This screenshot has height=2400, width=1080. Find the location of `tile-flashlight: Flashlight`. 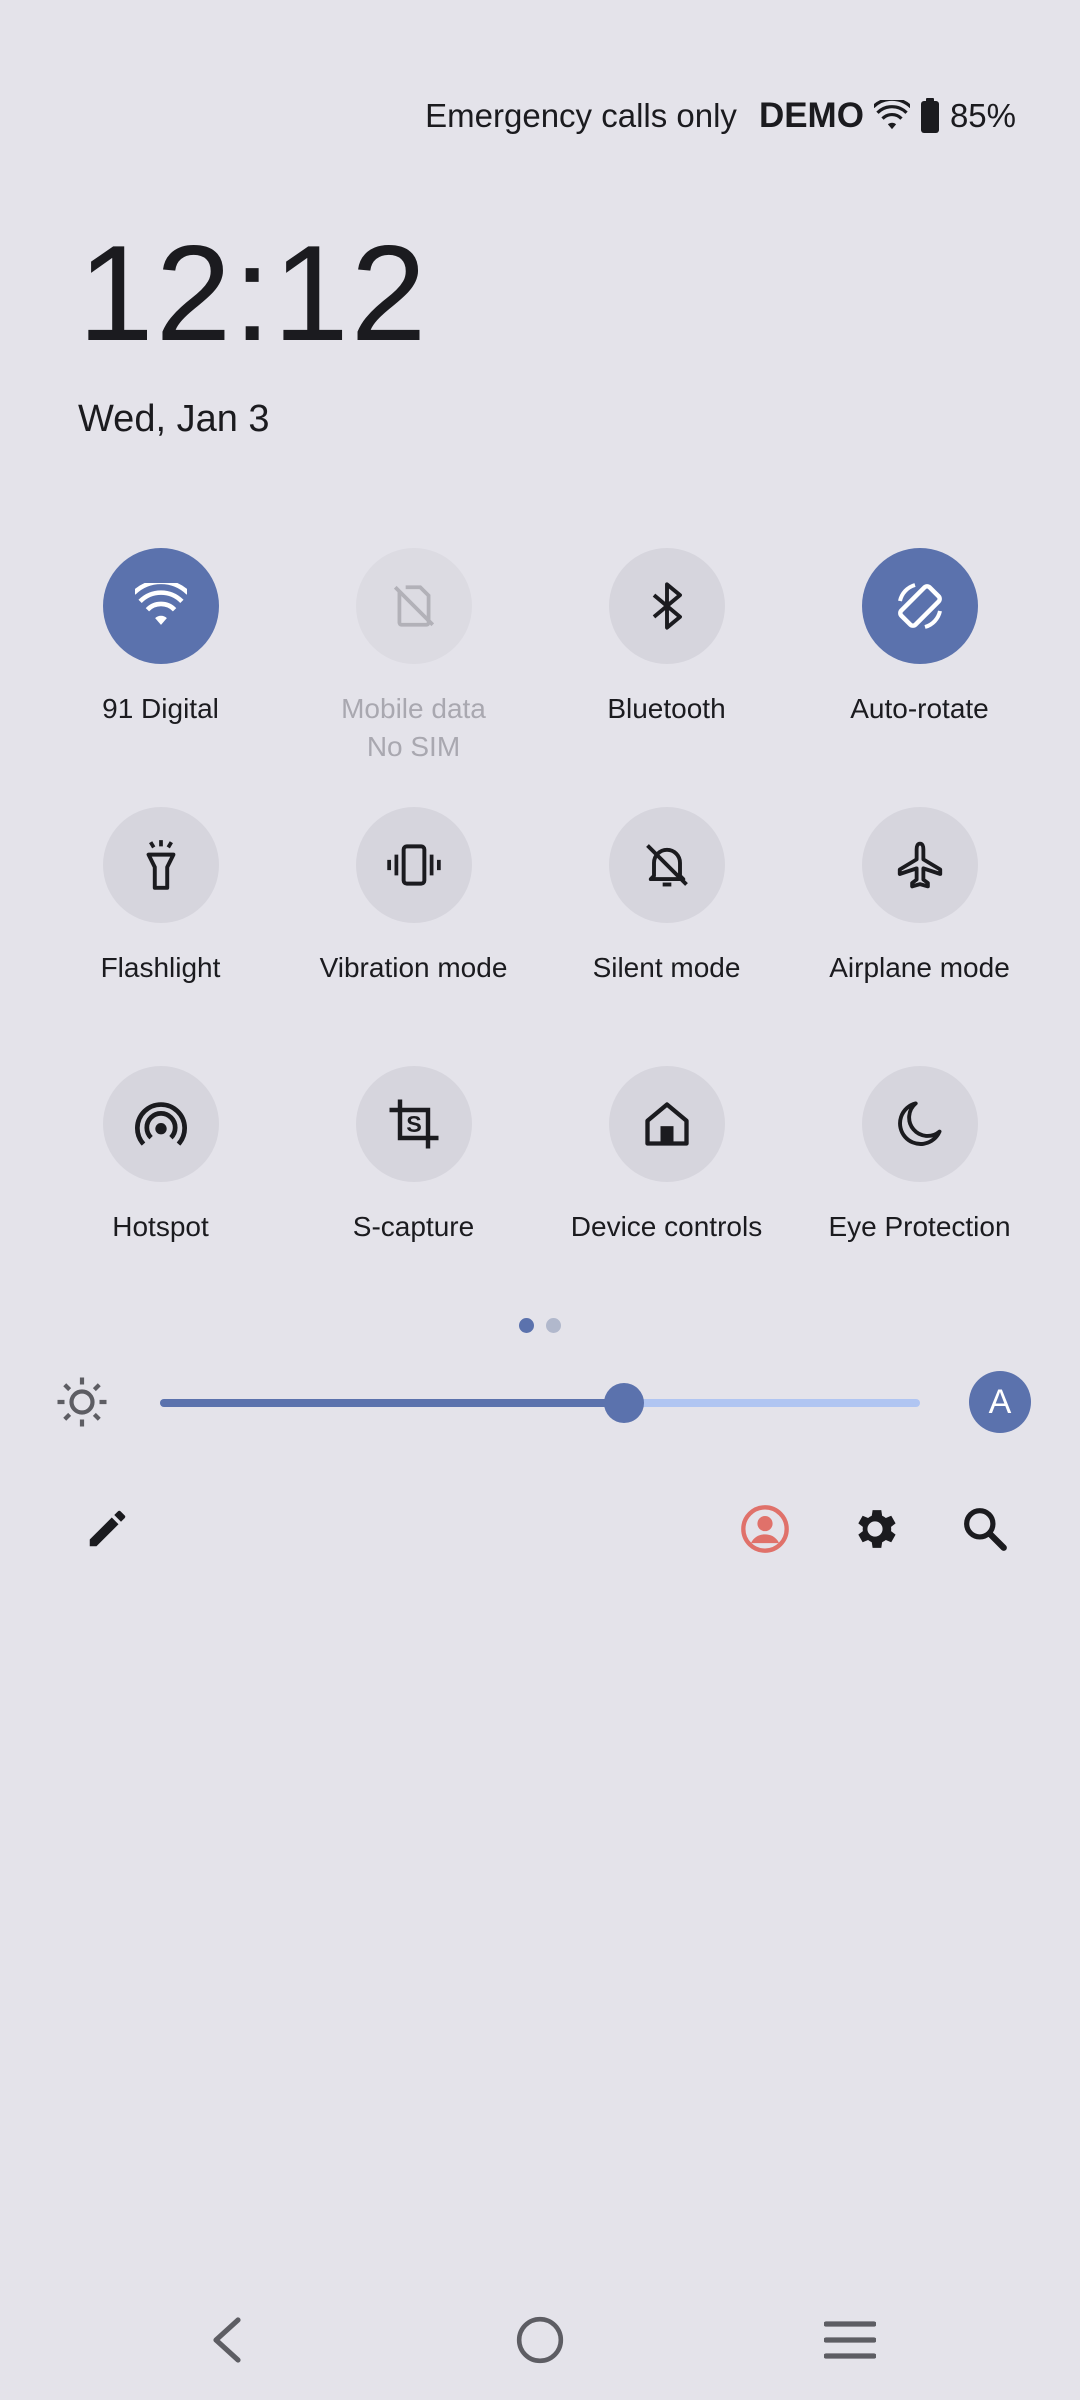

tile-flashlight: Flashlight is located at coordinates (160, 917).